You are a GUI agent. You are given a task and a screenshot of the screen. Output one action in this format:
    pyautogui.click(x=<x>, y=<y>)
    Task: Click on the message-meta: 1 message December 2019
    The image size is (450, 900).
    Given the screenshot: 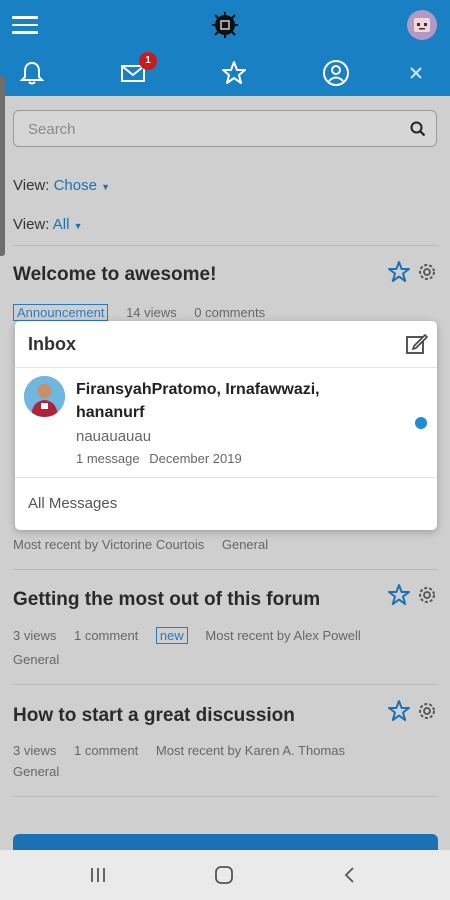 What is the action you would take?
    pyautogui.click(x=162, y=458)
    